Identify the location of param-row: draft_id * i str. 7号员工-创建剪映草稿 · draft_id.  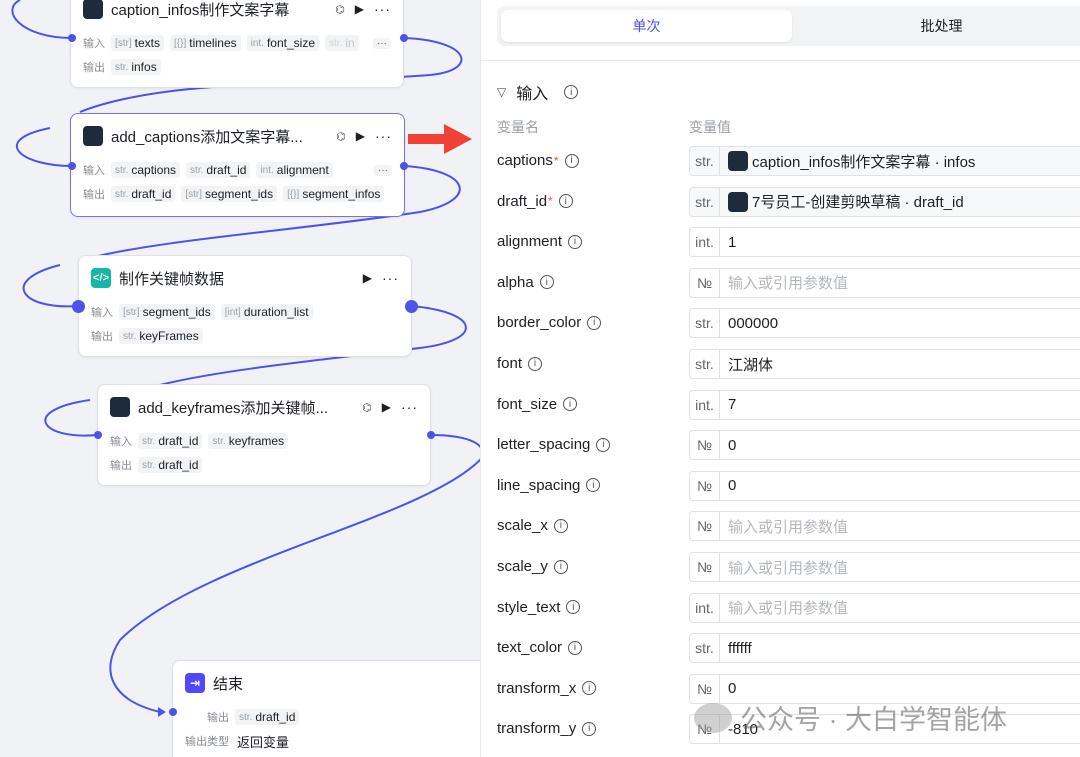
(780, 201).